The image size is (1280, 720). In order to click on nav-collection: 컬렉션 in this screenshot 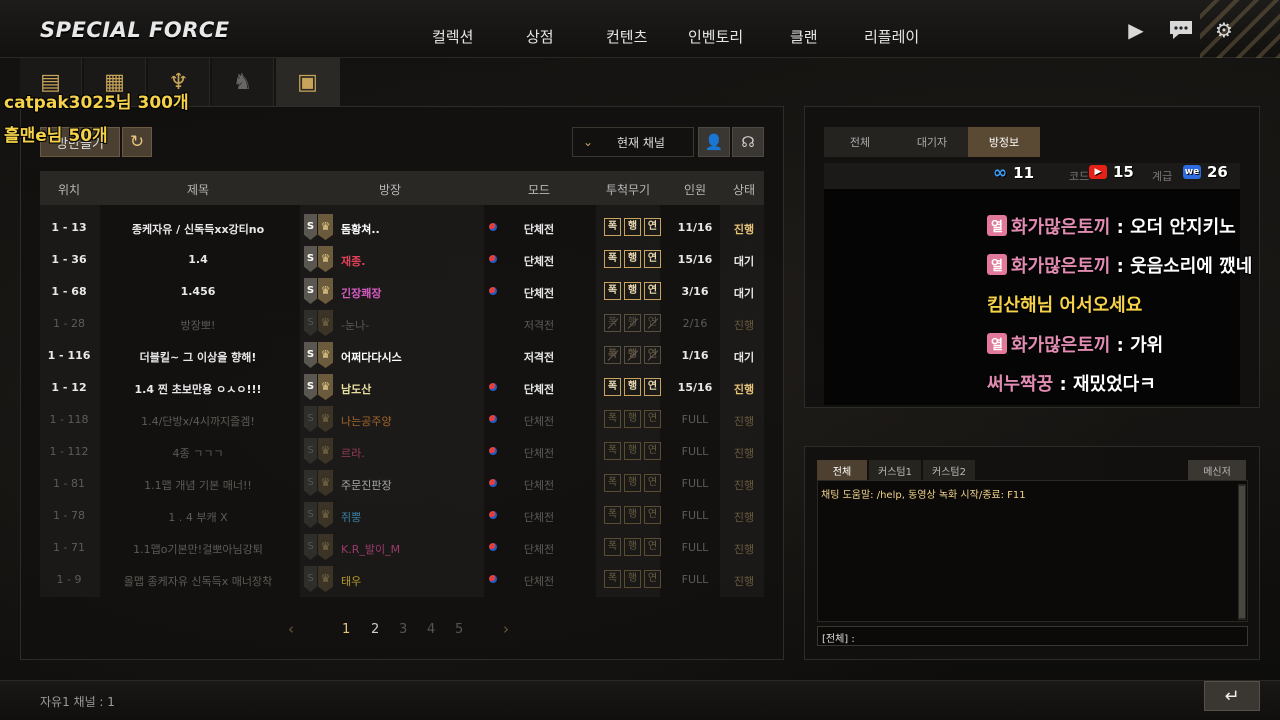, I will do `click(452, 36)`.